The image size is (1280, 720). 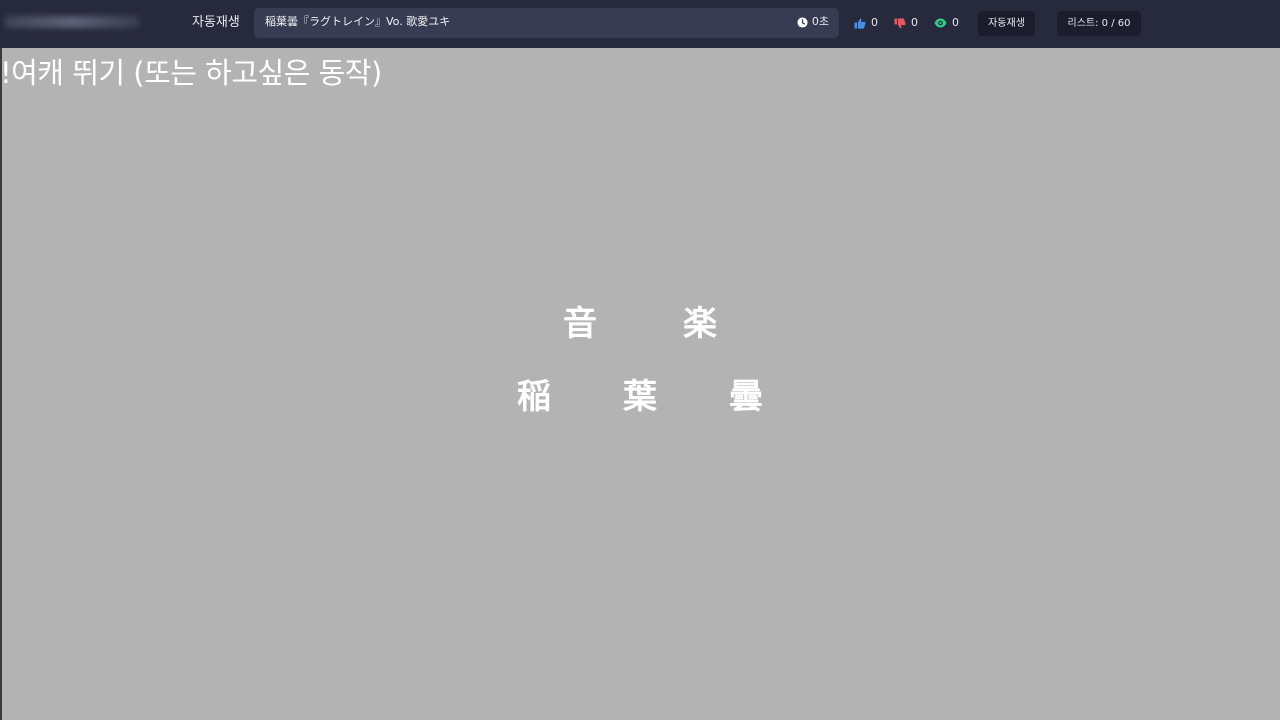 What do you see at coordinates (546, 23) in the screenshot?
I see `now-playing-box: 稲葉曇『ラグトレイン』Vo. 歌愛ユキ 0초` at bounding box center [546, 23].